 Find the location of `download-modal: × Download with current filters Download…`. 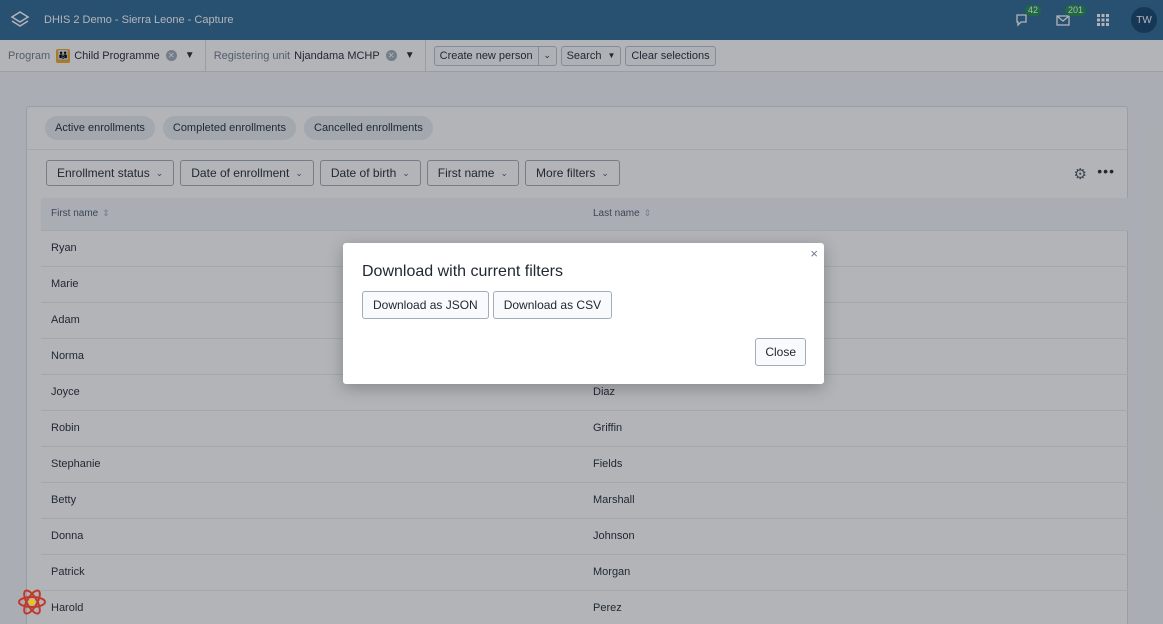

download-modal: × Download with current filters Download… is located at coordinates (583, 313).